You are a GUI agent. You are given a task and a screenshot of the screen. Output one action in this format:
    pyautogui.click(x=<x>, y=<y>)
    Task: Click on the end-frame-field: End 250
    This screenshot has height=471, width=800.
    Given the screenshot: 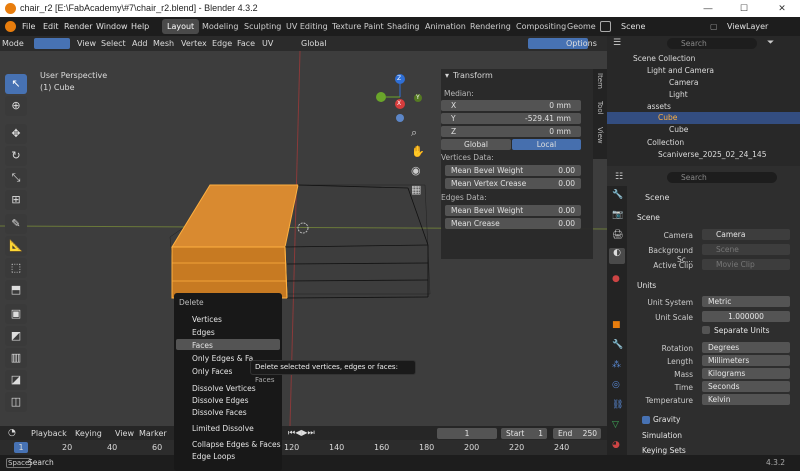 What is the action you would take?
    pyautogui.click(x=577, y=433)
    